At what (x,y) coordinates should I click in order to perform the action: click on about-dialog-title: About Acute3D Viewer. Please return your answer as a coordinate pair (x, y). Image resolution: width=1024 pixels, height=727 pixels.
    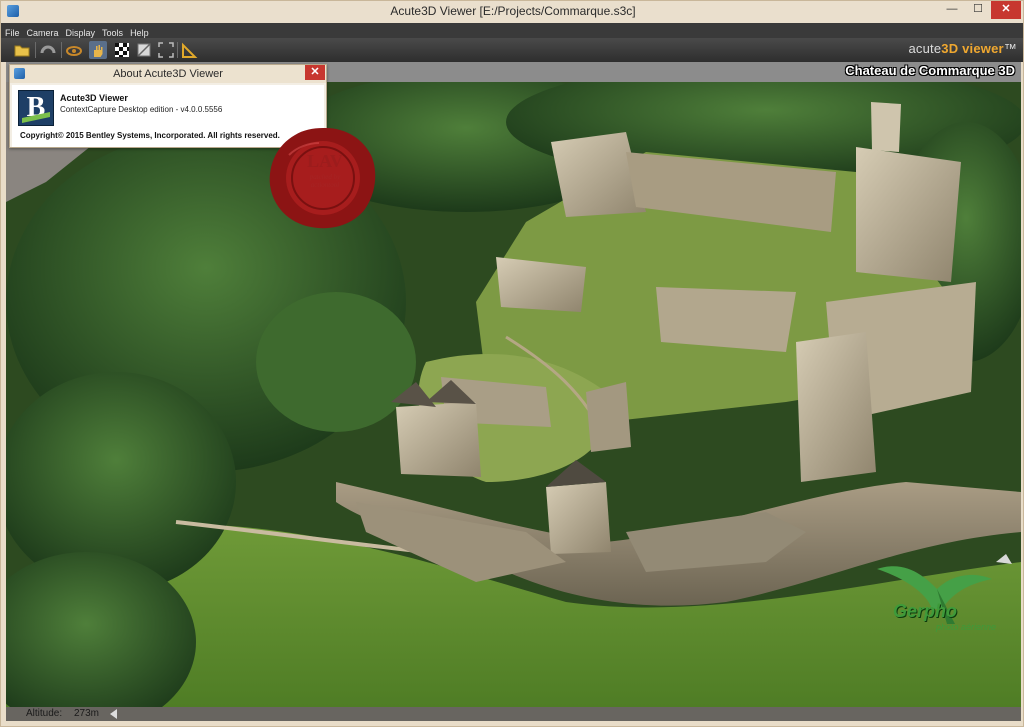
    Looking at the image, I should click on (168, 74).